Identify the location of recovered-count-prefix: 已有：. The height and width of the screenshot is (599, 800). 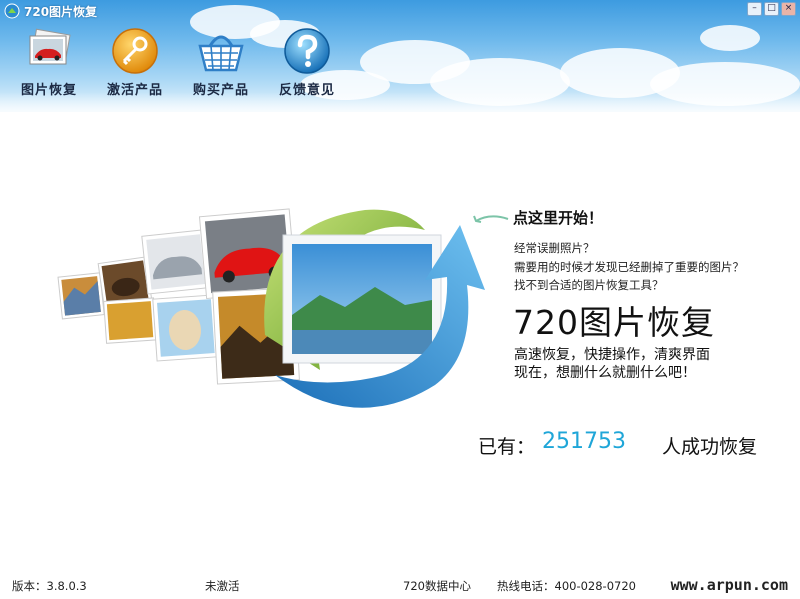
(507, 447).